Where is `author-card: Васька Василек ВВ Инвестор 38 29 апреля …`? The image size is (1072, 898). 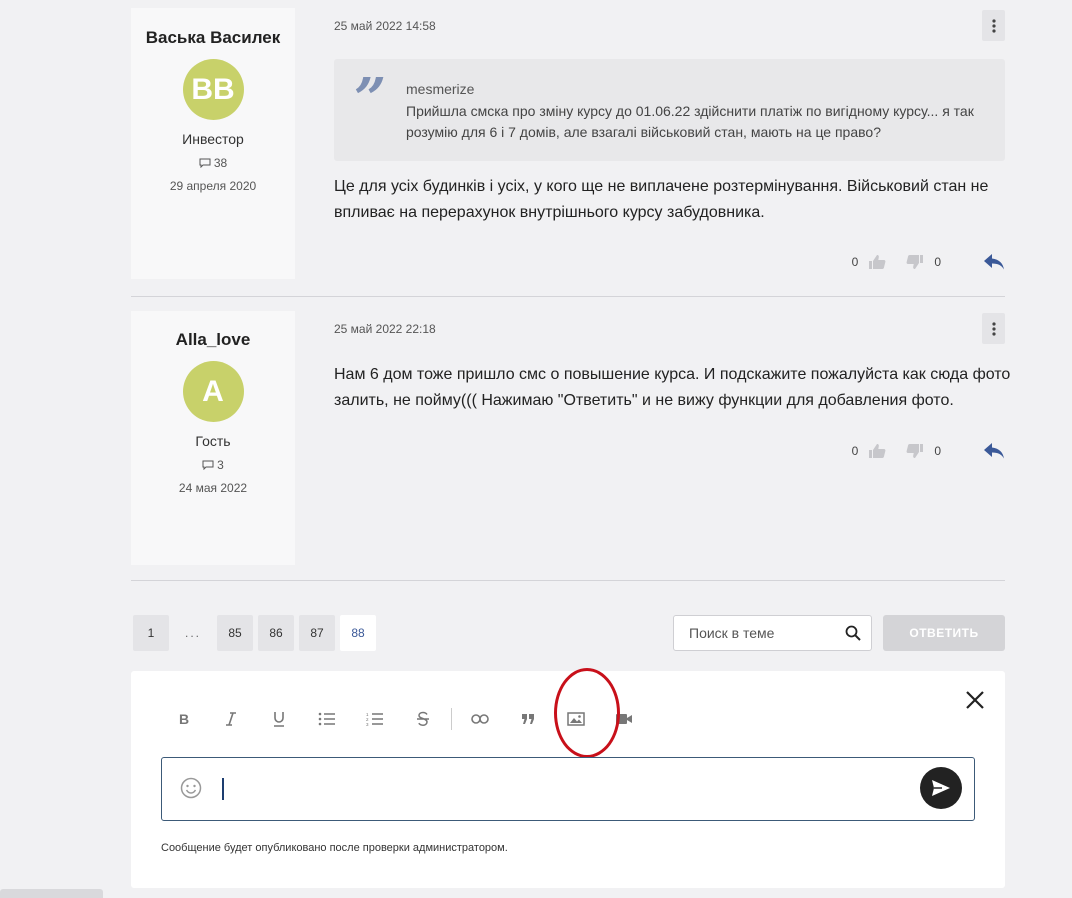
author-card: Васька Василек ВВ Инвестор 38 29 апреля … is located at coordinates (213, 143).